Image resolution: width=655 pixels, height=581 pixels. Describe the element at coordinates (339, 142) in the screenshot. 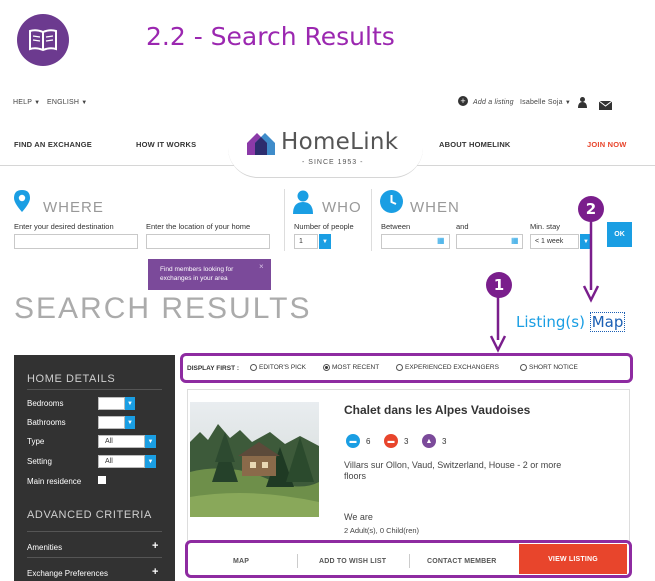

I see `logo-name: HomeLink` at that location.